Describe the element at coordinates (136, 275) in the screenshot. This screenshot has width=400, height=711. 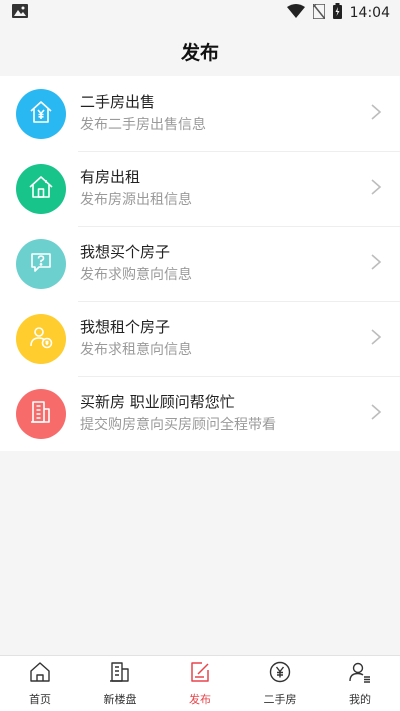
I see `item-subtitle: 发布求购意向信息` at that location.